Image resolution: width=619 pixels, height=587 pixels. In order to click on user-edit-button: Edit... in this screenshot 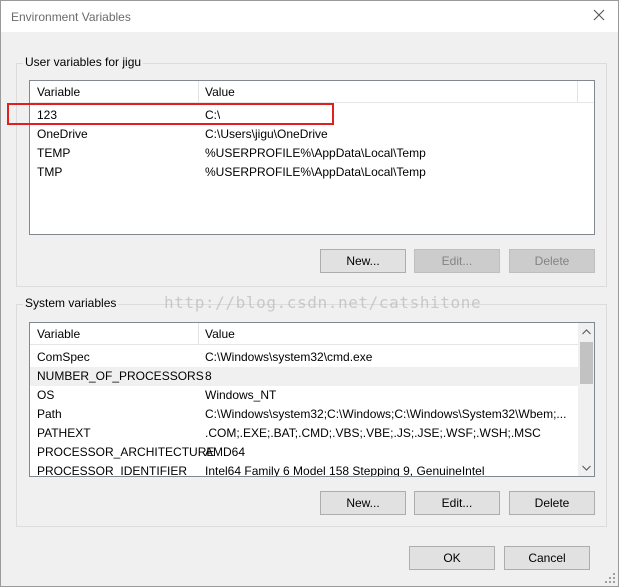, I will do `click(457, 261)`.